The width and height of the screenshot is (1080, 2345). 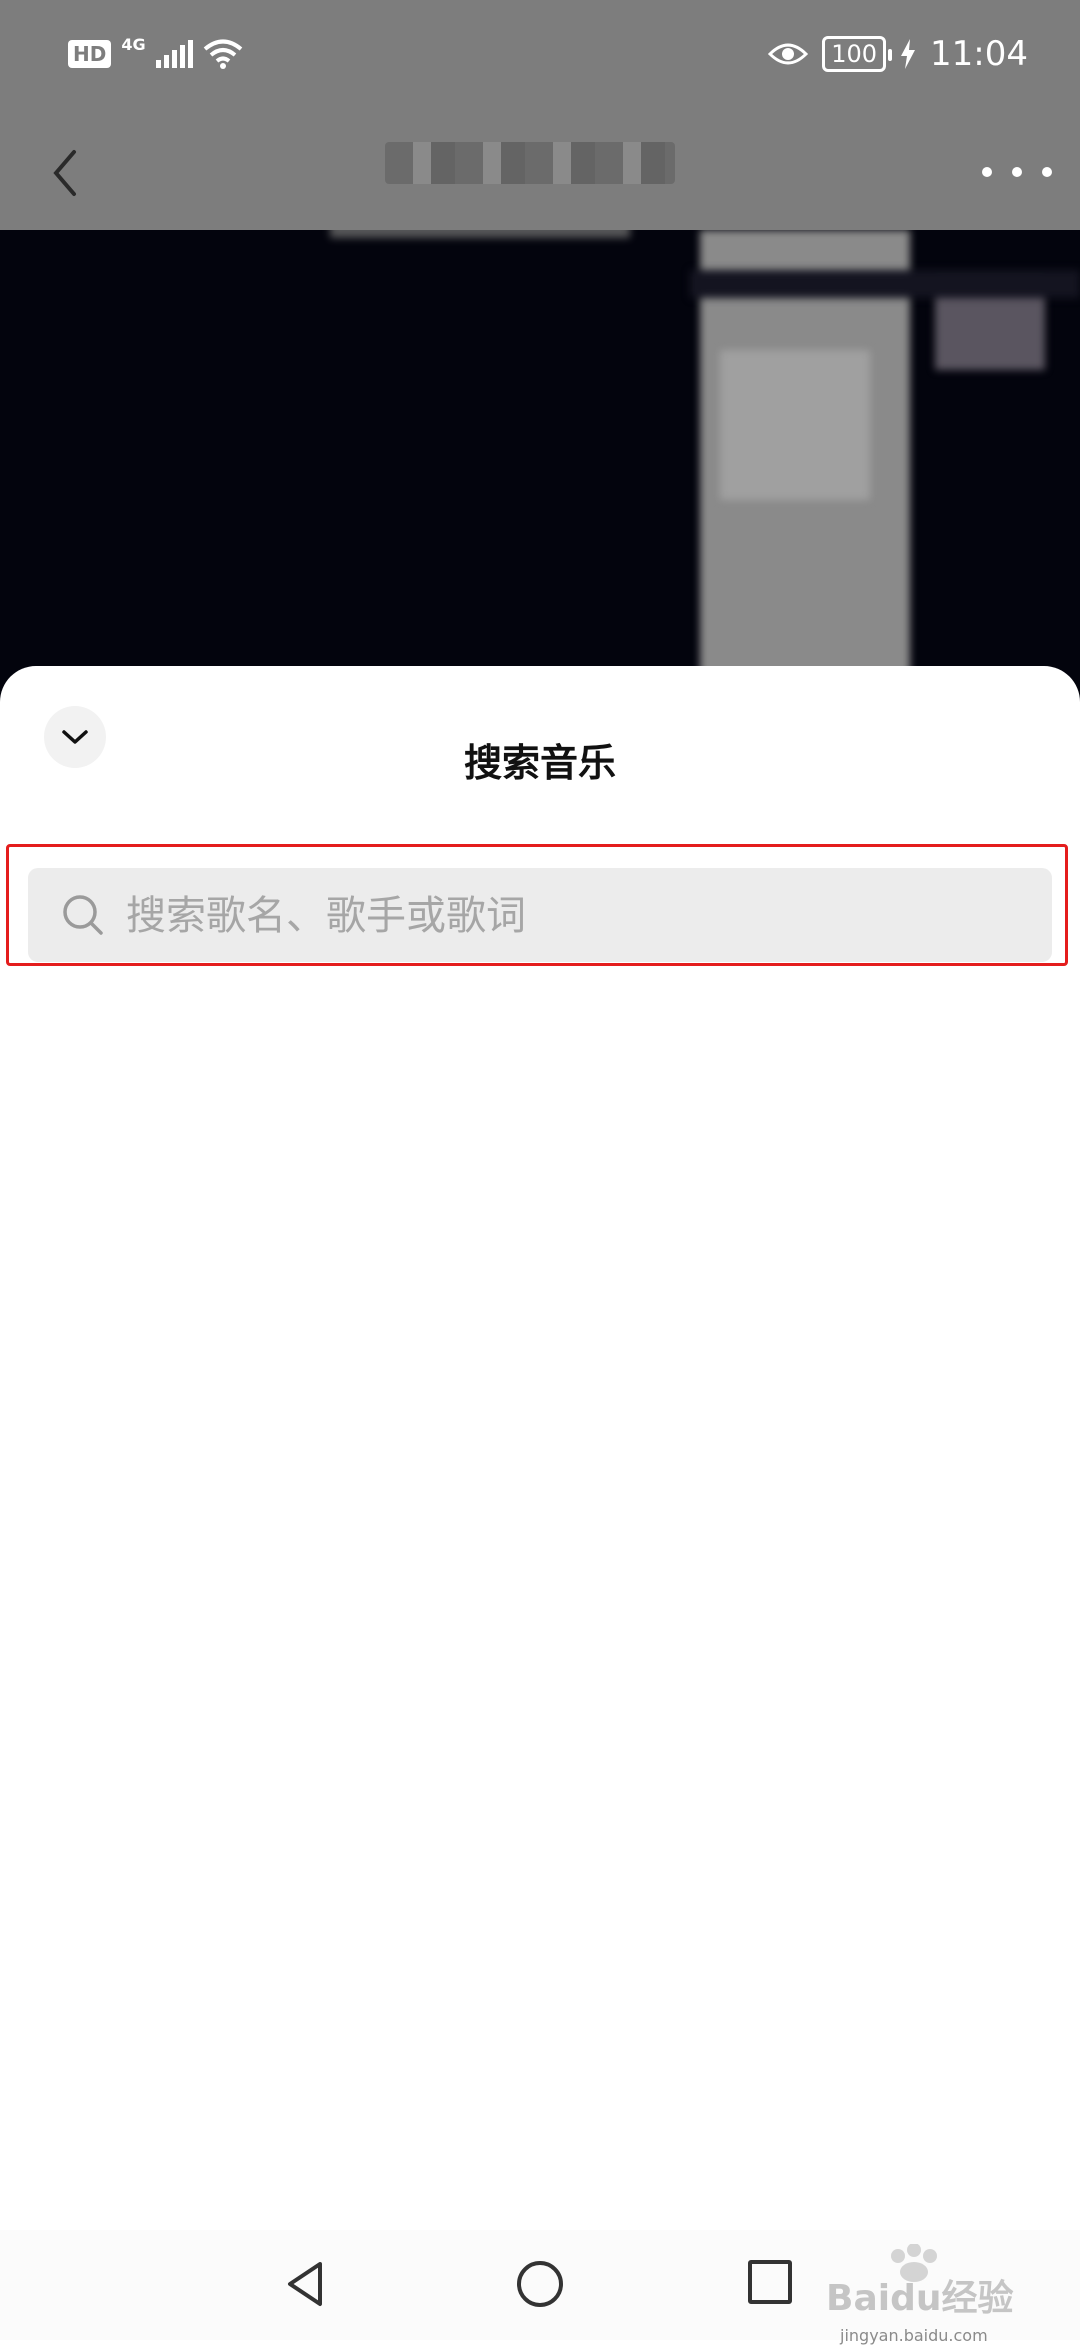 I want to click on status-bar: HD 4G 100 11:04, so click(x=540, y=60).